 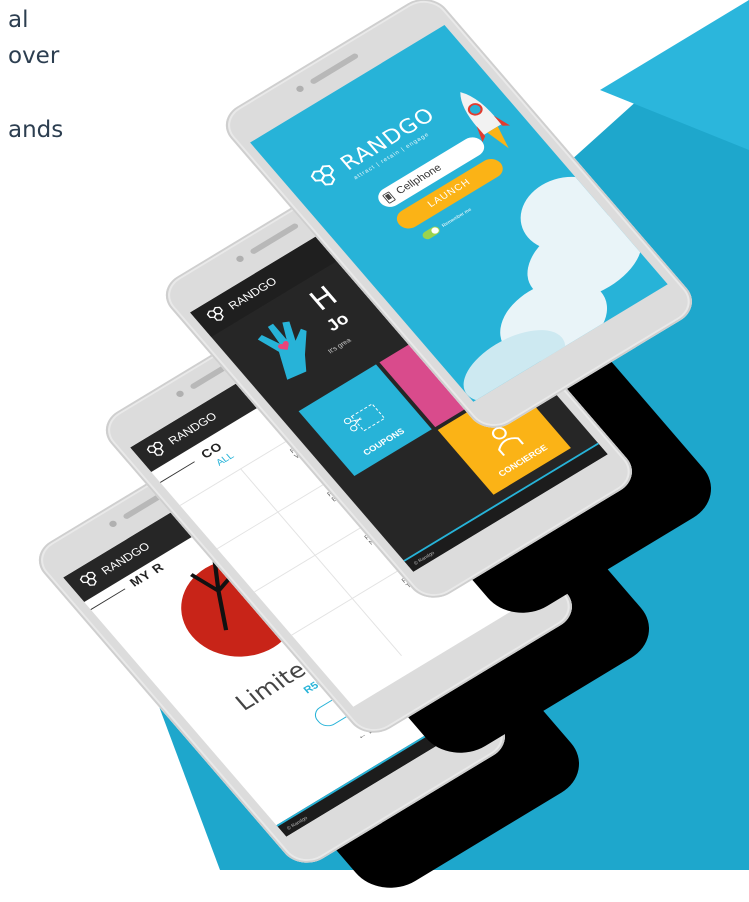 What do you see at coordinates (340, 346) in the screenshot?
I see `subtitle: It's grea` at bounding box center [340, 346].